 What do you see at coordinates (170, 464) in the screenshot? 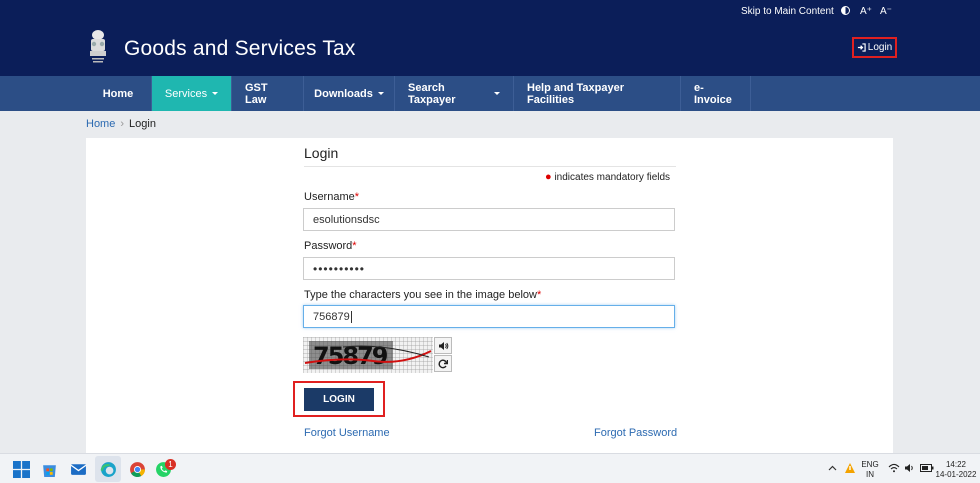
I see `notification-badge: 1` at bounding box center [170, 464].